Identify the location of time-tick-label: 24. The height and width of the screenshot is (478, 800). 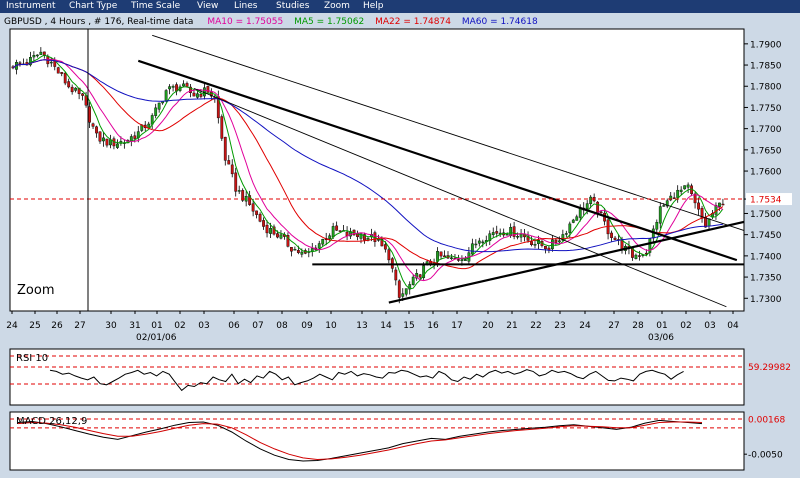
(585, 326).